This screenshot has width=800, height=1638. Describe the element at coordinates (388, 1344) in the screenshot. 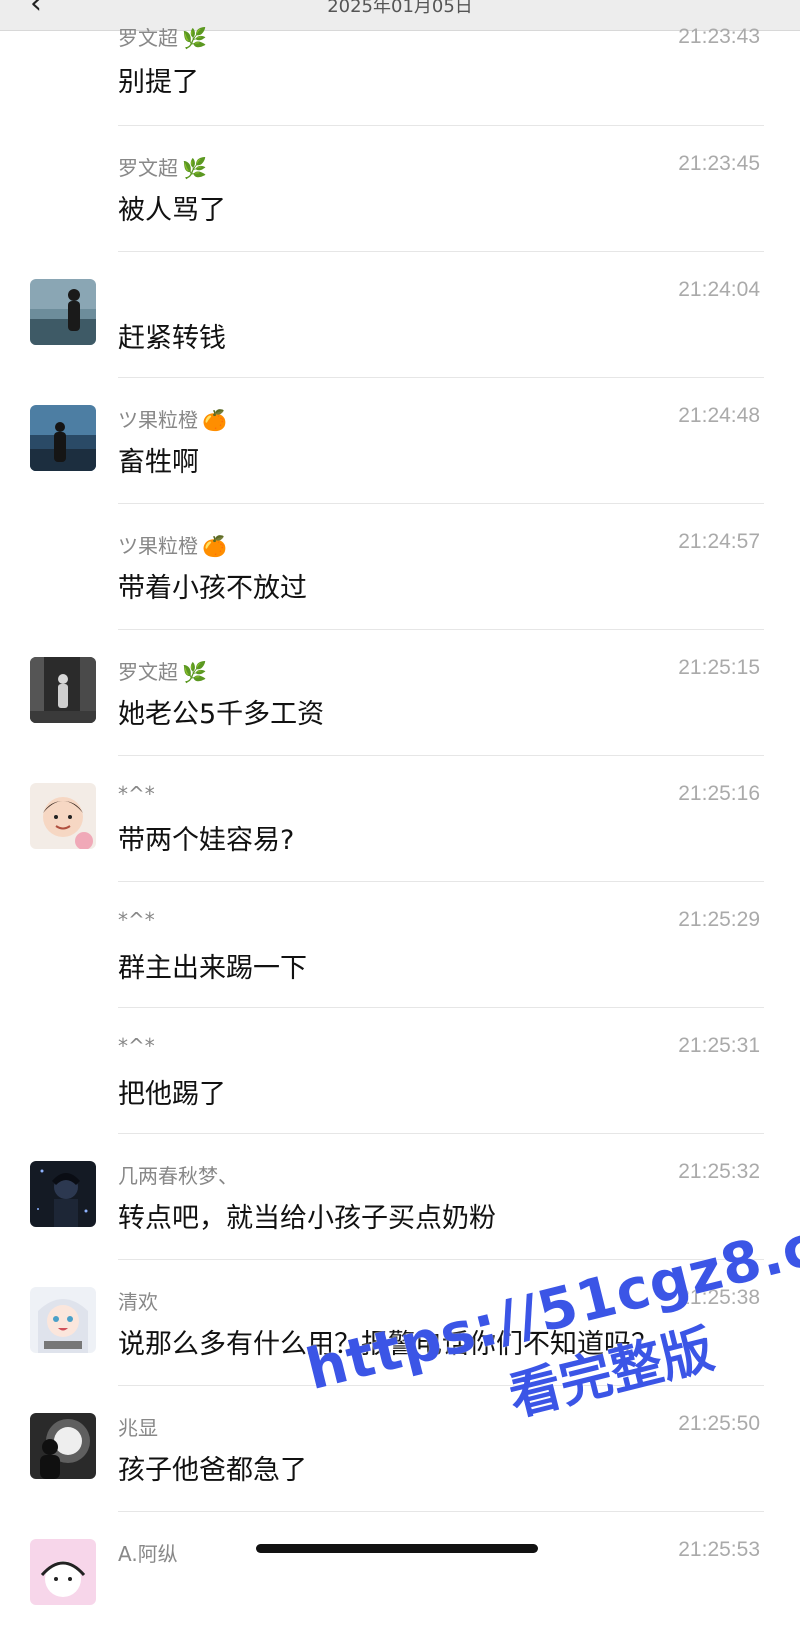

I see `message-text: 说那么多有什么用？报警电话你们不知道吗？` at that location.